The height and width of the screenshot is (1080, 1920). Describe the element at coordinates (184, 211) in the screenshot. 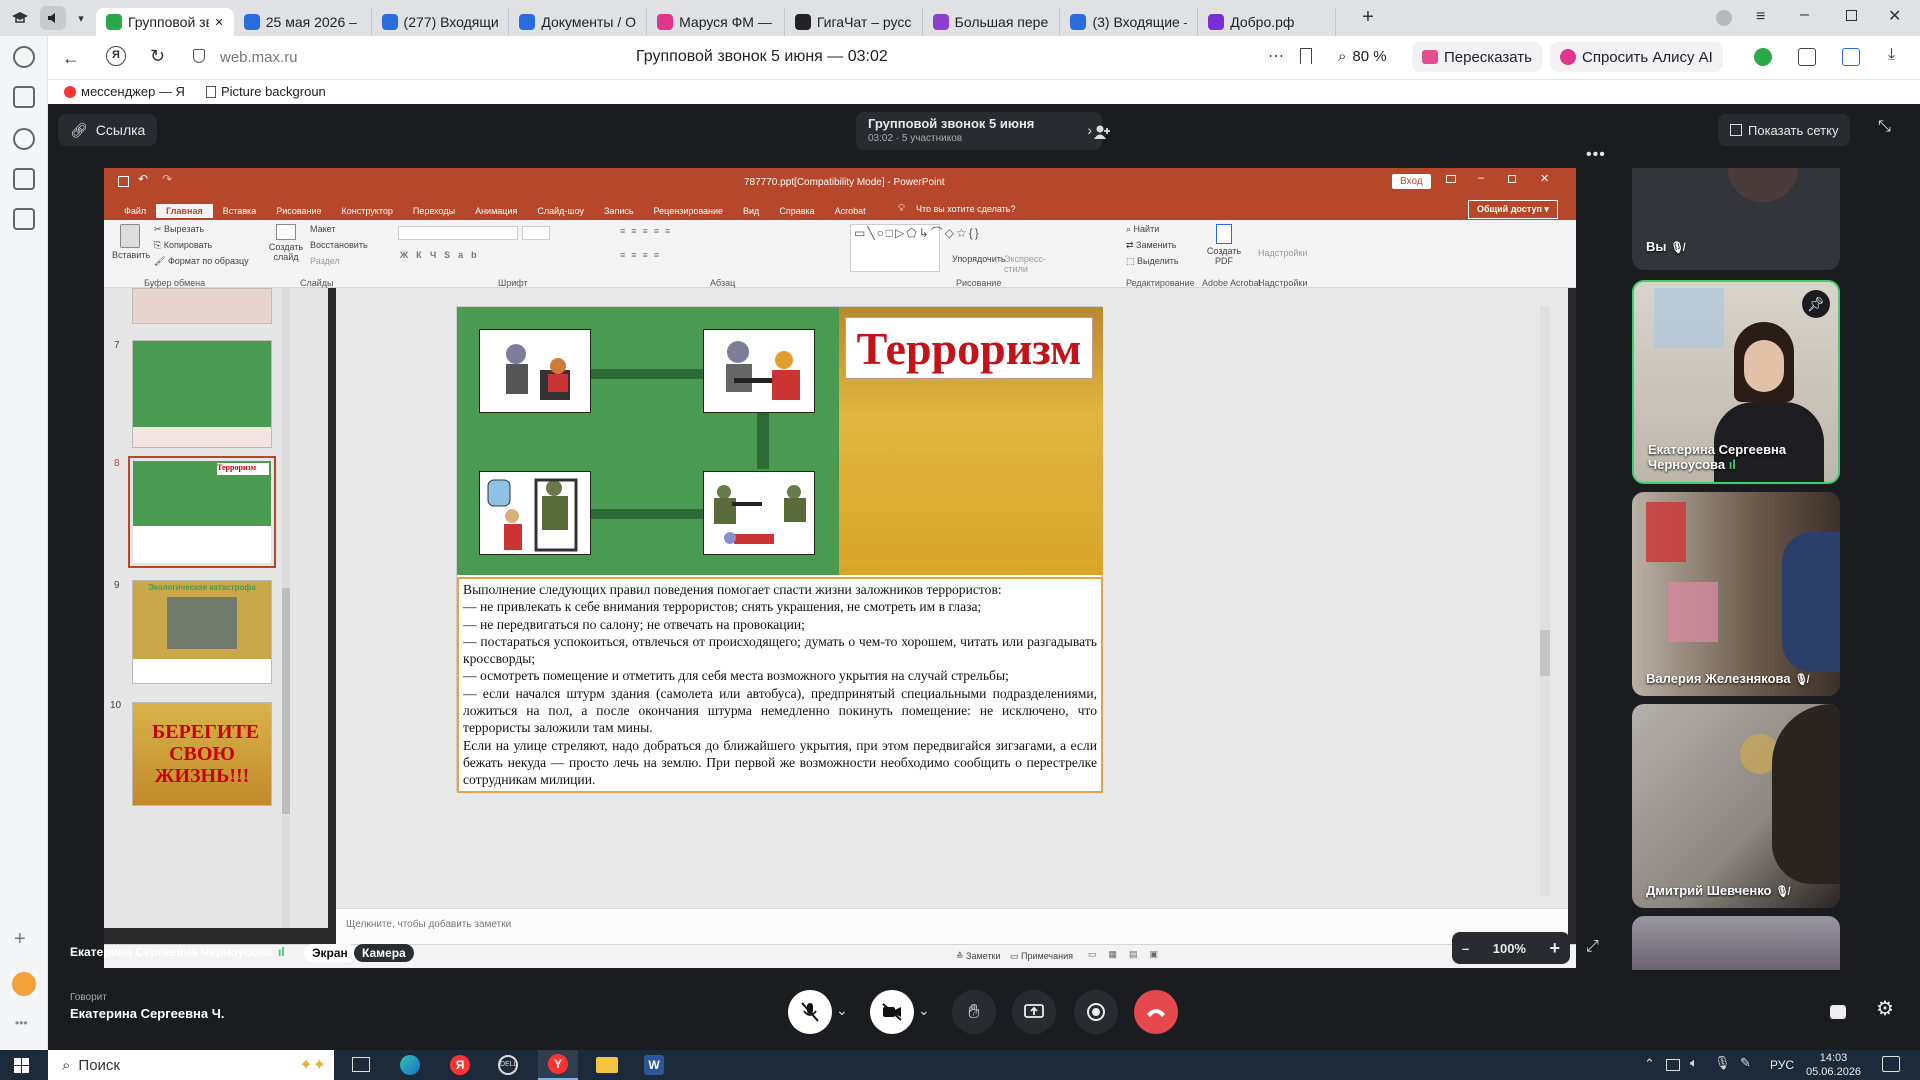

I see `ppt-tab: Главная` at that location.